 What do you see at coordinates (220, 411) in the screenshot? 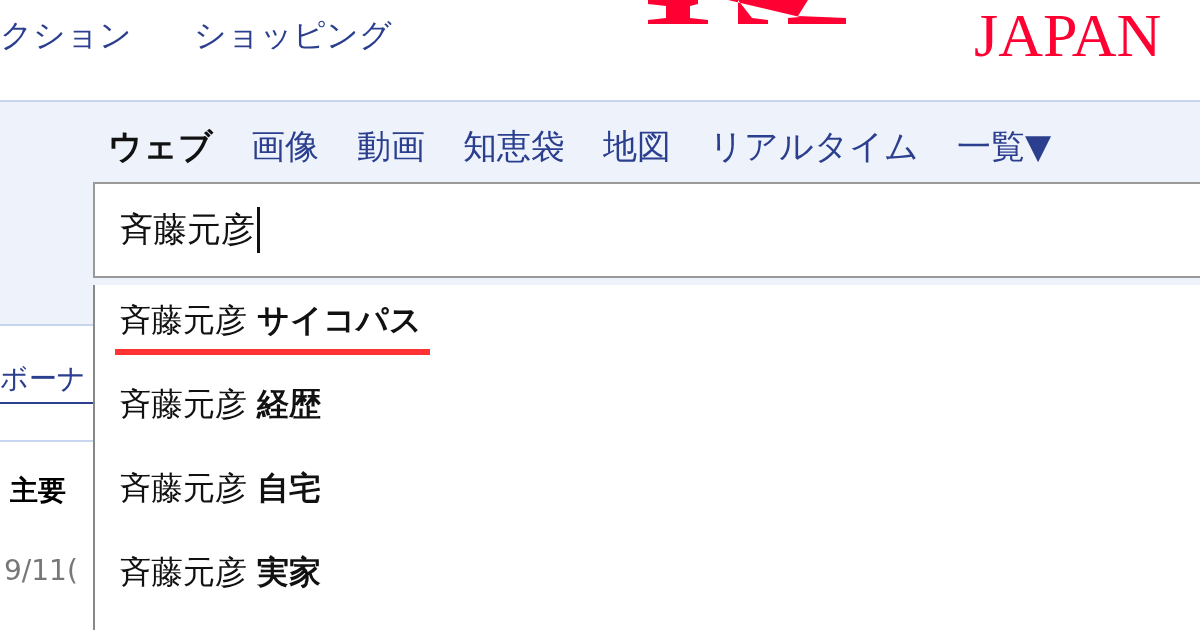
I see `suggestion-item: 斉藤元彦 経歴` at bounding box center [220, 411].